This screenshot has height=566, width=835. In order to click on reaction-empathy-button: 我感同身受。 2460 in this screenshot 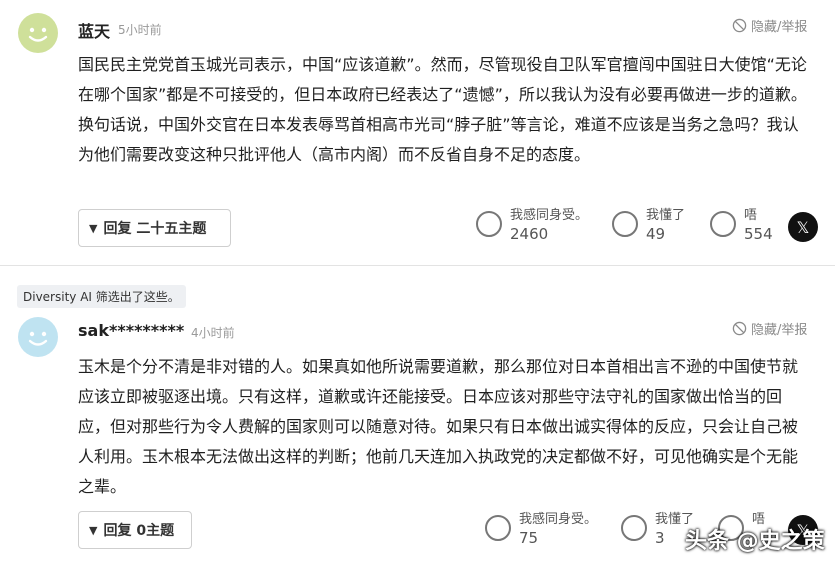, I will do `click(532, 226)`.